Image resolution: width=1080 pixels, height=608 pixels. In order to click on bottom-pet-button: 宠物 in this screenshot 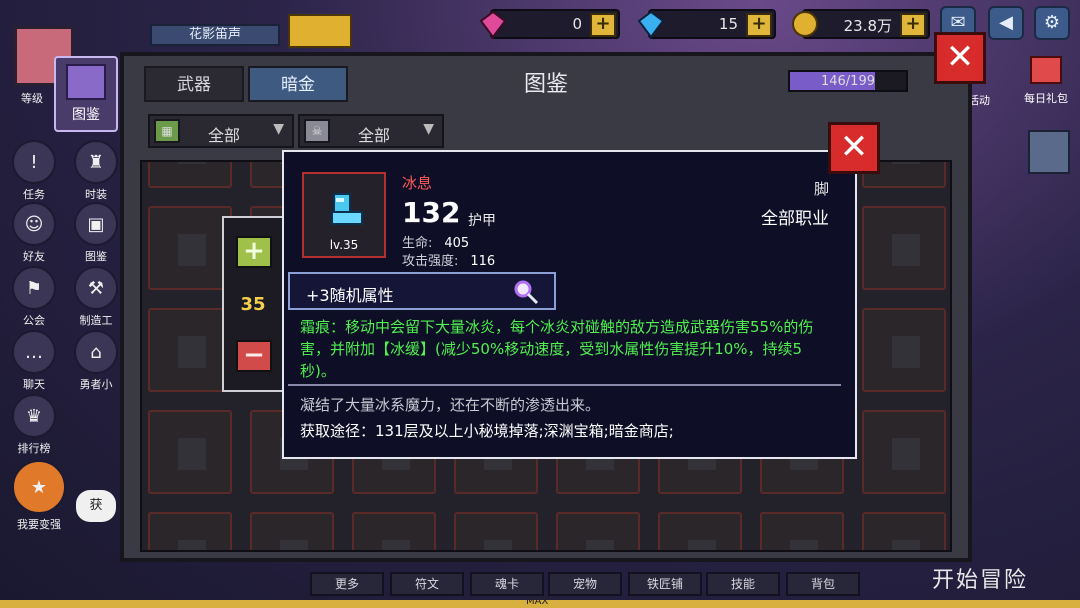, I will do `click(585, 584)`.